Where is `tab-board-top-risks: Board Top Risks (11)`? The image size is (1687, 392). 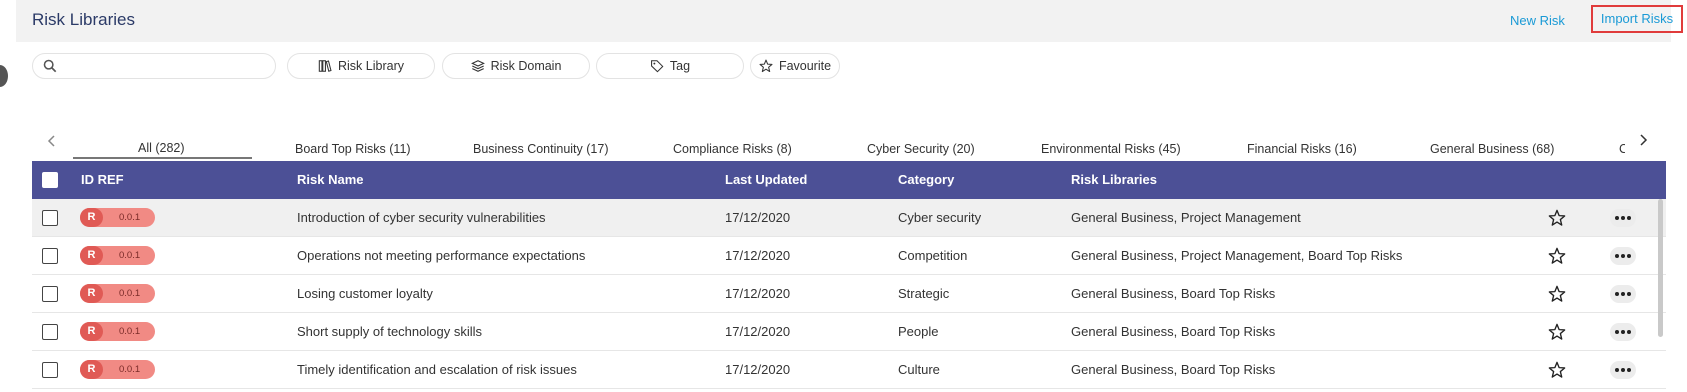
tab-board-top-risks: Board Top Risks (11) is located at coordinates (353, 149).